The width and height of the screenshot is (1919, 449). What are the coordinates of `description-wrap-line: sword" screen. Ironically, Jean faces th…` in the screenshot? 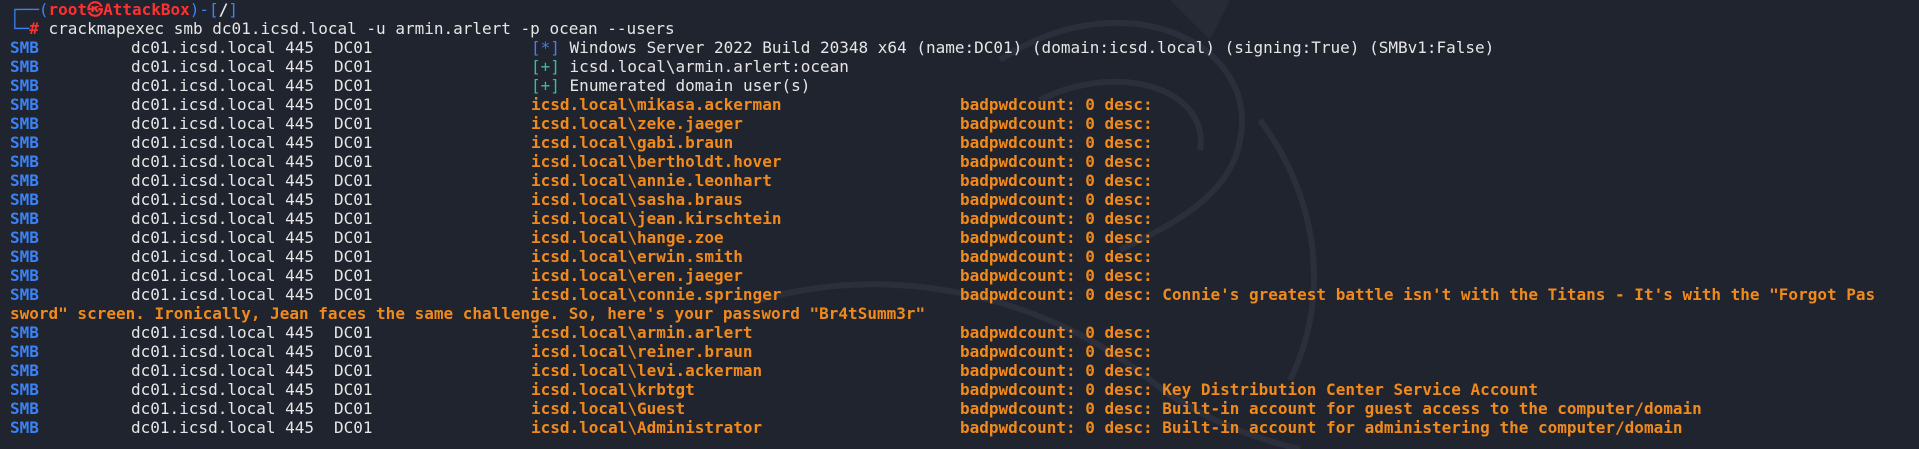 It's located at (964, 313).